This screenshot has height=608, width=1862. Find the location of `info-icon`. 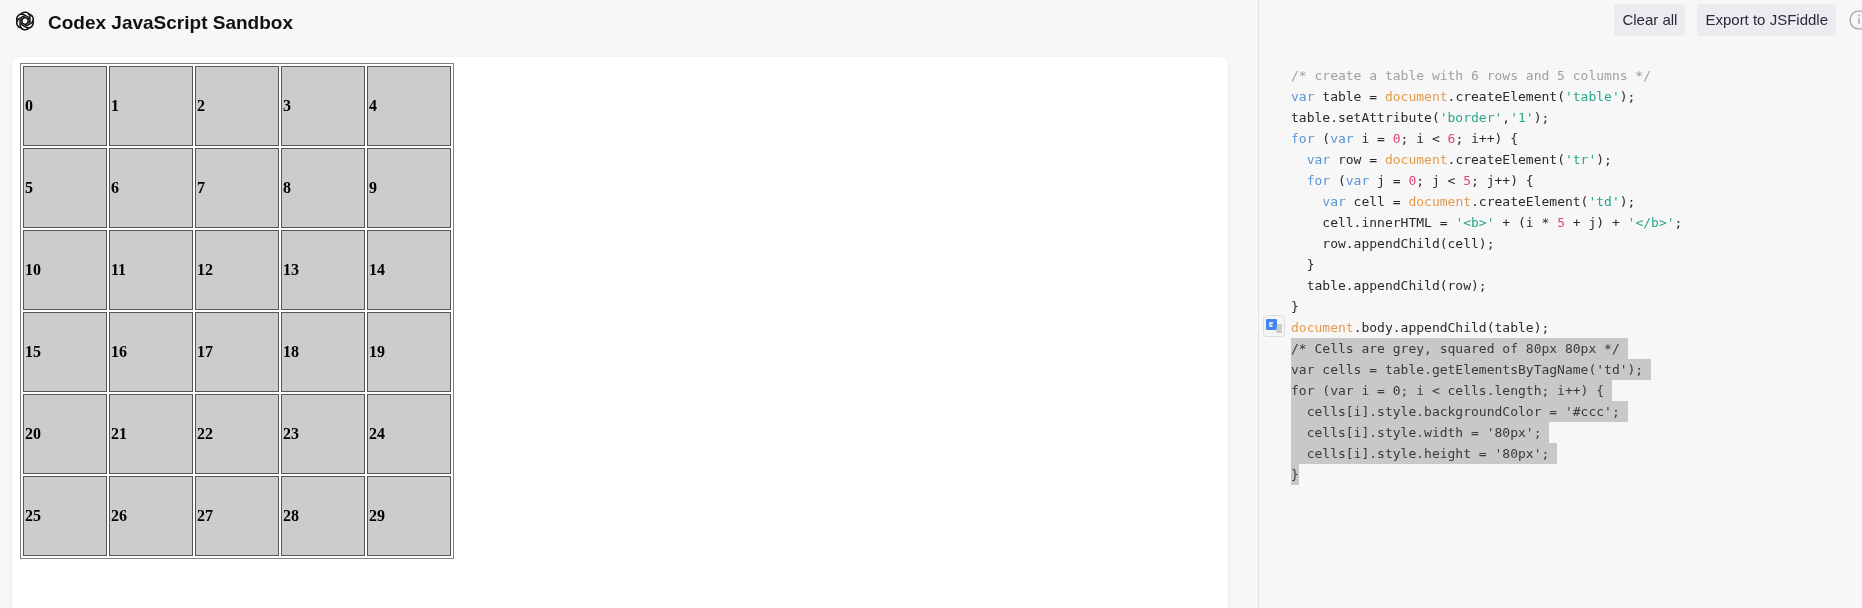

info-icon is located at coordinates (1855, 20).